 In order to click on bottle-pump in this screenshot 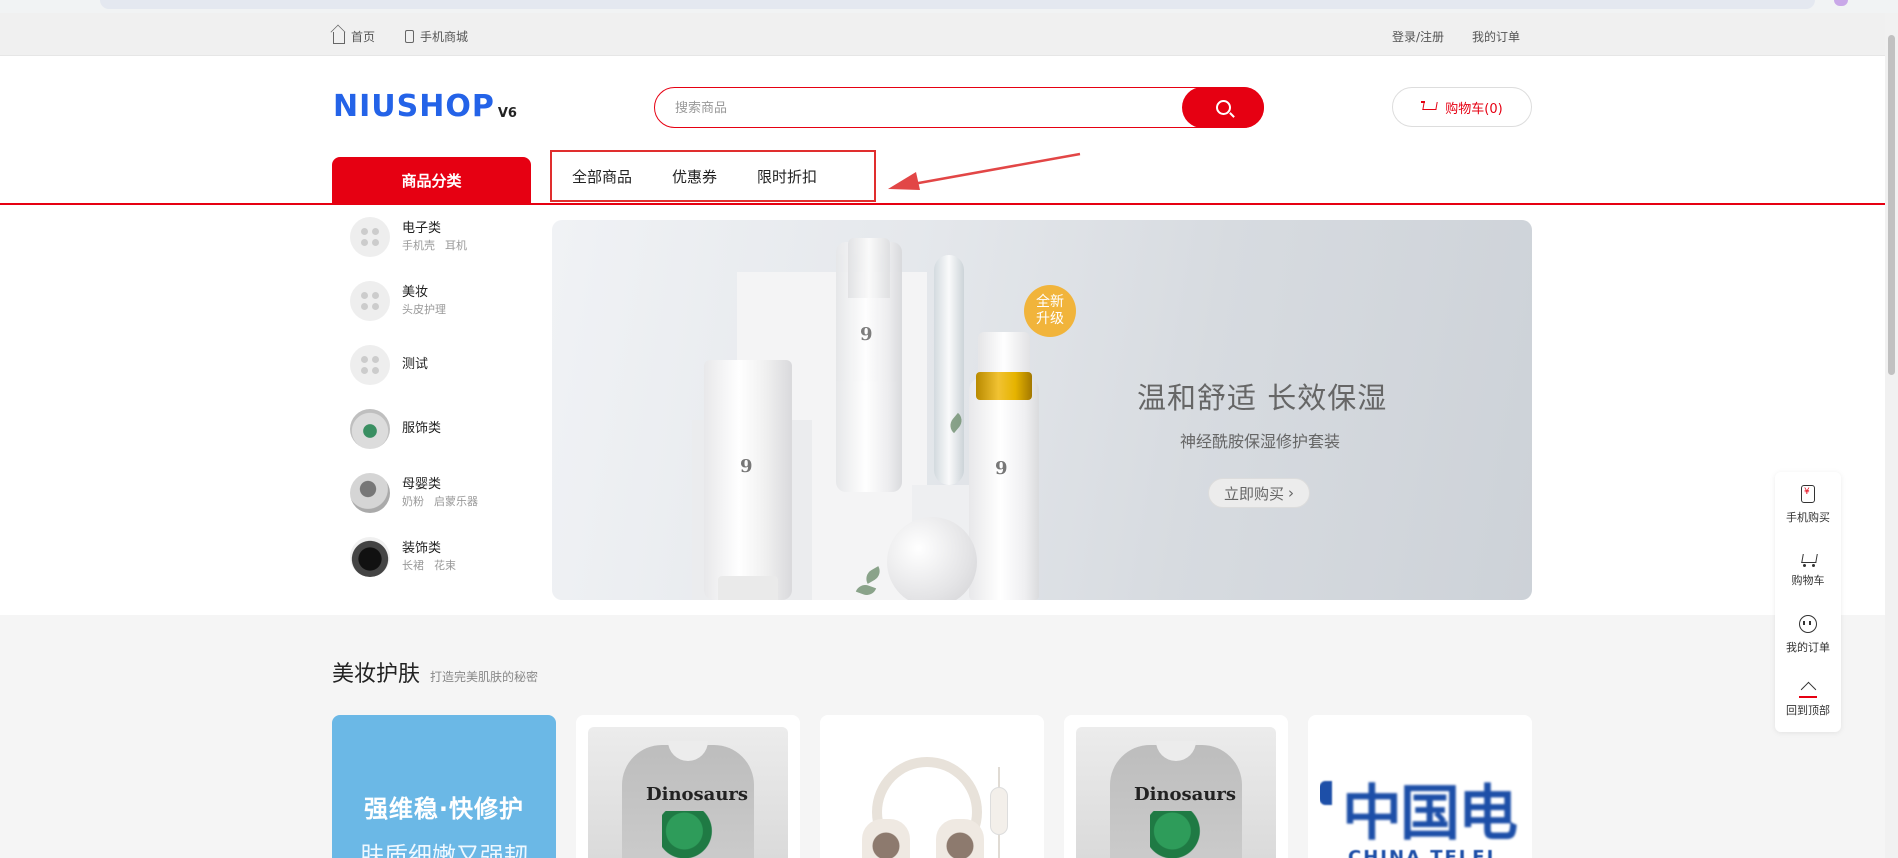, I will do `click(1004, 354)`.